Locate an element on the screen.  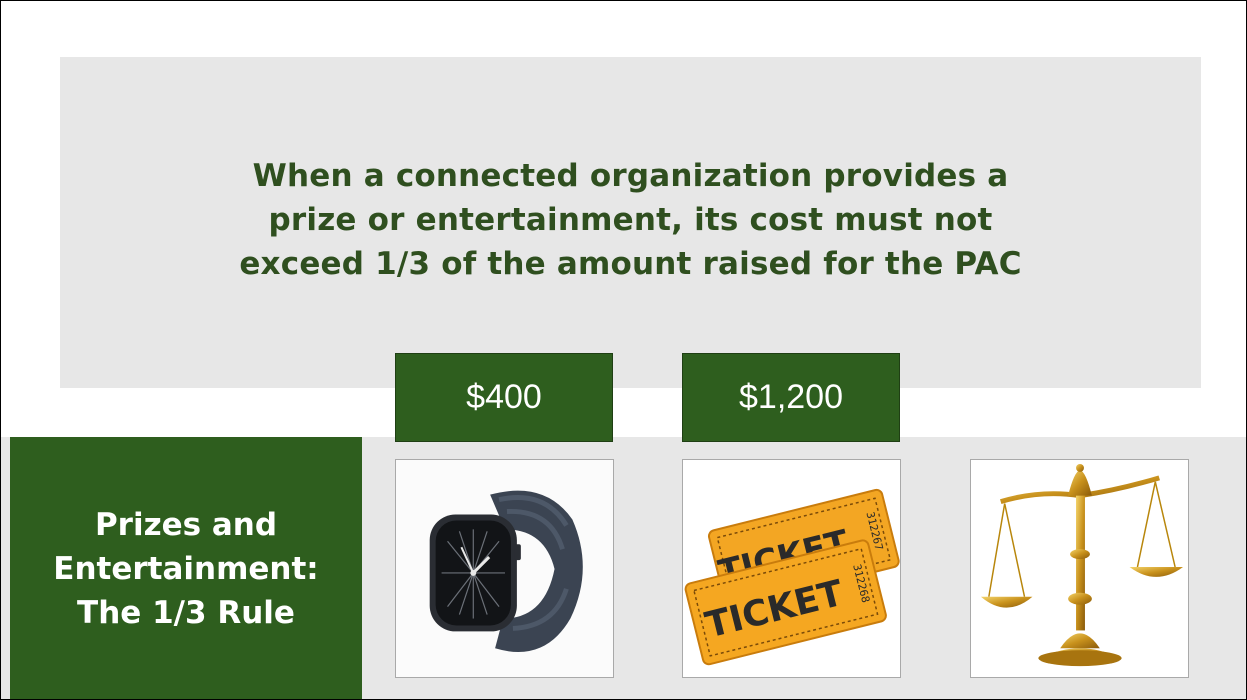
price-box-watch: $400 is located at coordinates (504, 397).